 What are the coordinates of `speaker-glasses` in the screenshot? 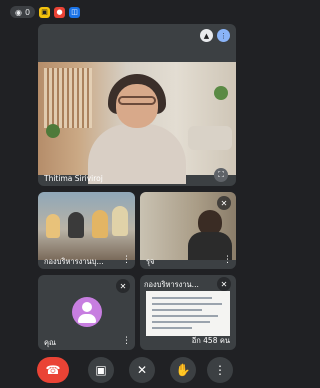 It's located at (137, 100).